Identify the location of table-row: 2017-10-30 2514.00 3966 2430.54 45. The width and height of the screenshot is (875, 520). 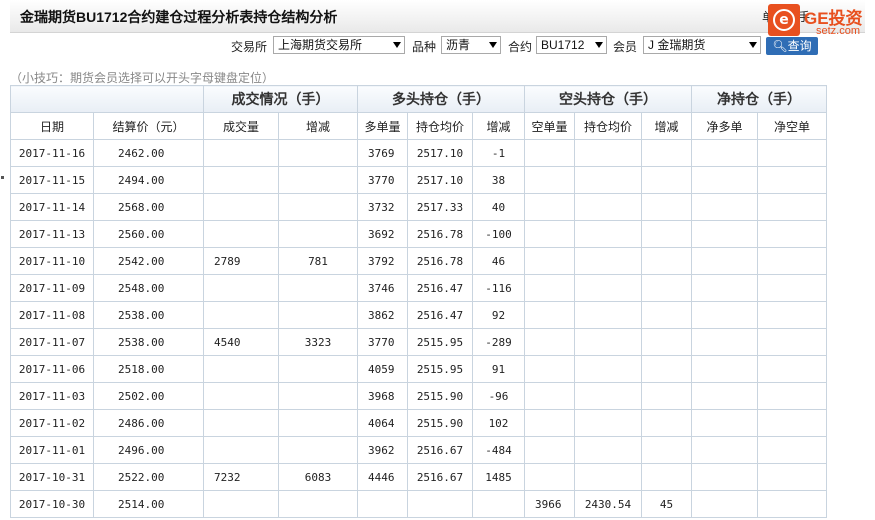
(418, 504).